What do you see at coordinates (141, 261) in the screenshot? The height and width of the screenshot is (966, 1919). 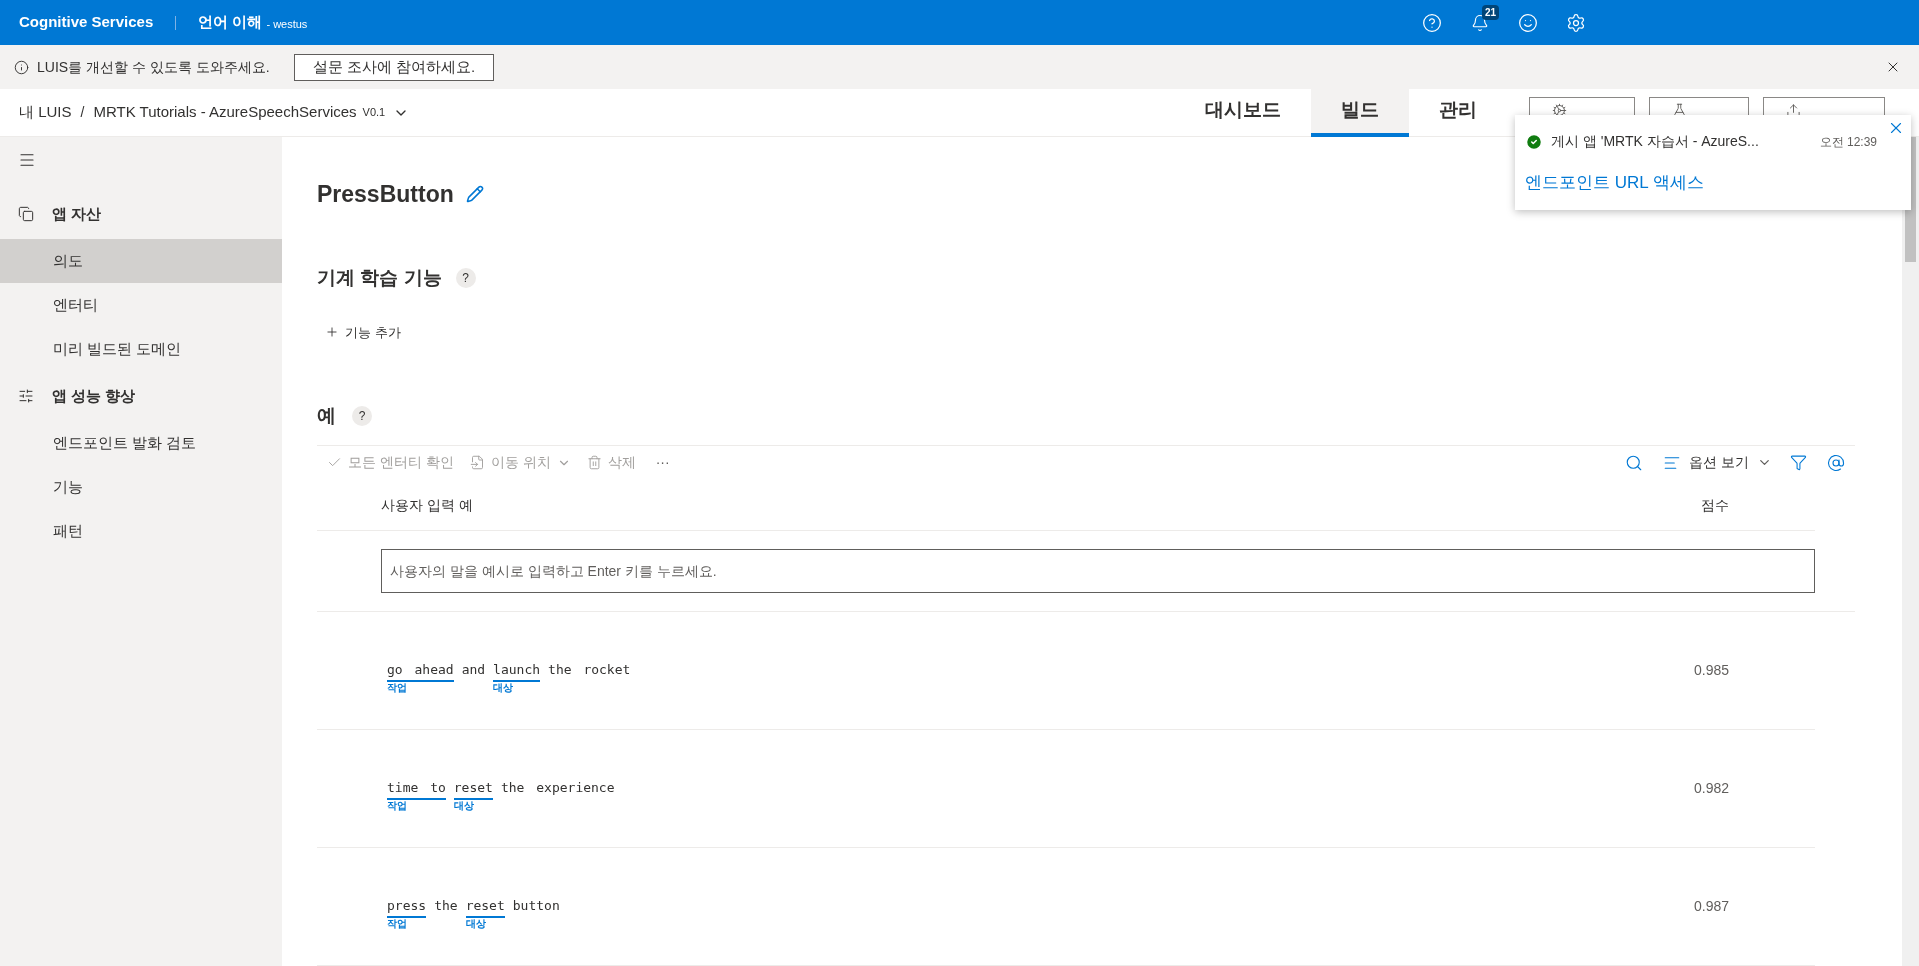 I see `sidebar-item: 의도` at bounding box center [141, 261].